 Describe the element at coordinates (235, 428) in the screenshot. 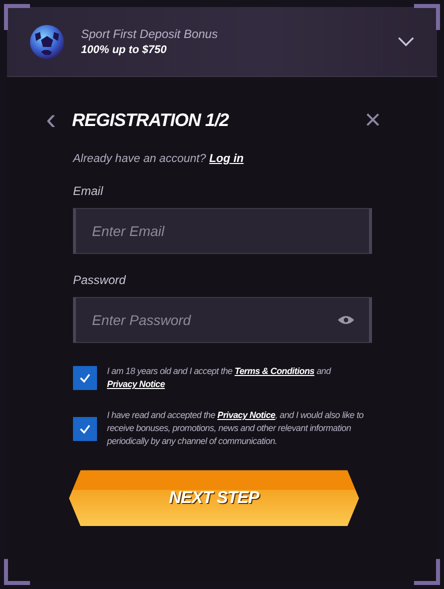

I see `consent-text: I have read and accepted the Privacy Notice, and I would also like to receive bonuses, promotions, news and other relevant information periodically by any channel of communication.` at that location.